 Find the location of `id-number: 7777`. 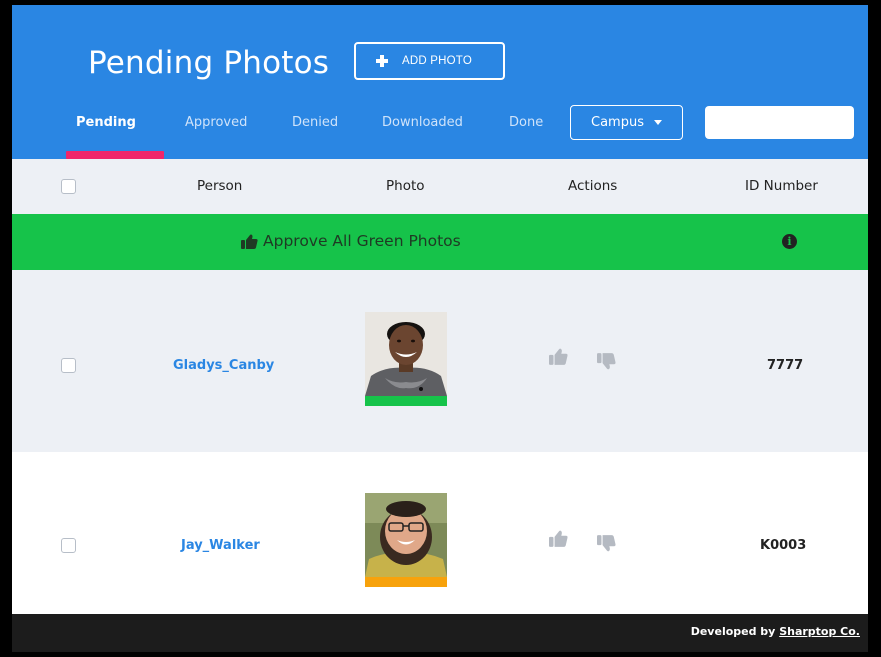

id-number: 7777 is located at coordinates (785, 365).